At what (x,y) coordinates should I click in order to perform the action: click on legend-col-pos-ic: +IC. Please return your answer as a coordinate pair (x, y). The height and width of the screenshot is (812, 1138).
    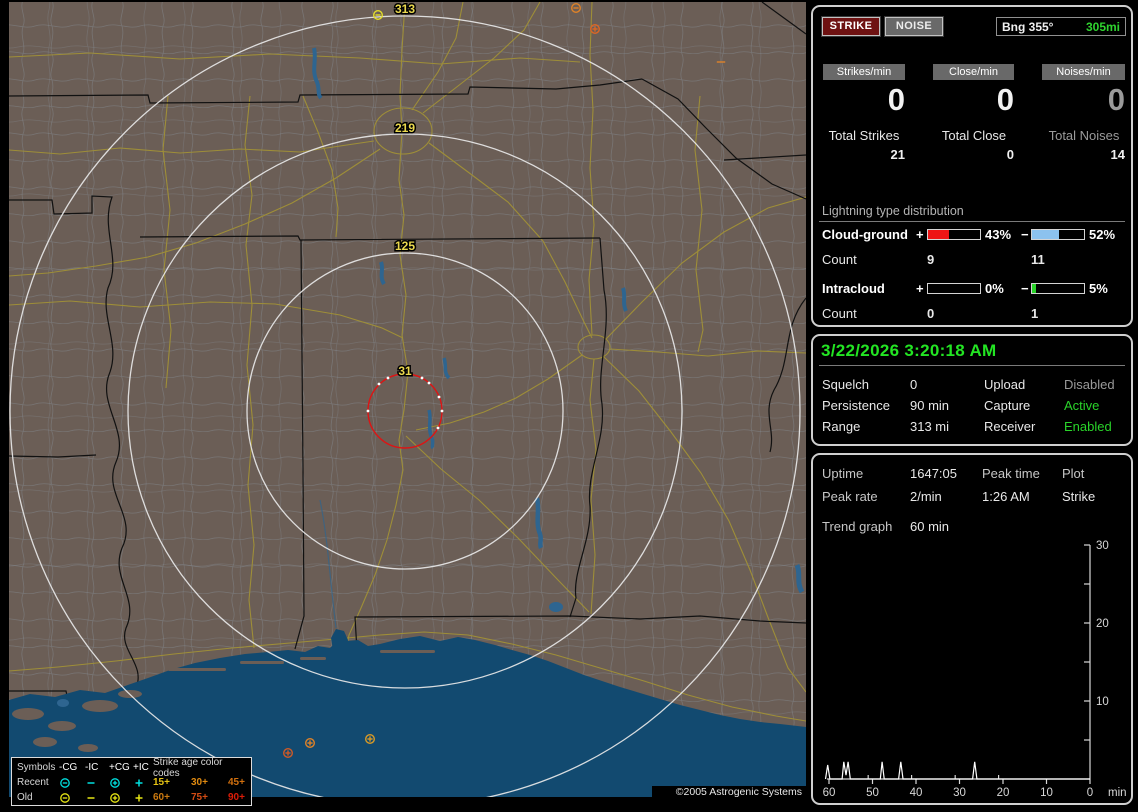
    Looking at the image, I should click on (141, 767).